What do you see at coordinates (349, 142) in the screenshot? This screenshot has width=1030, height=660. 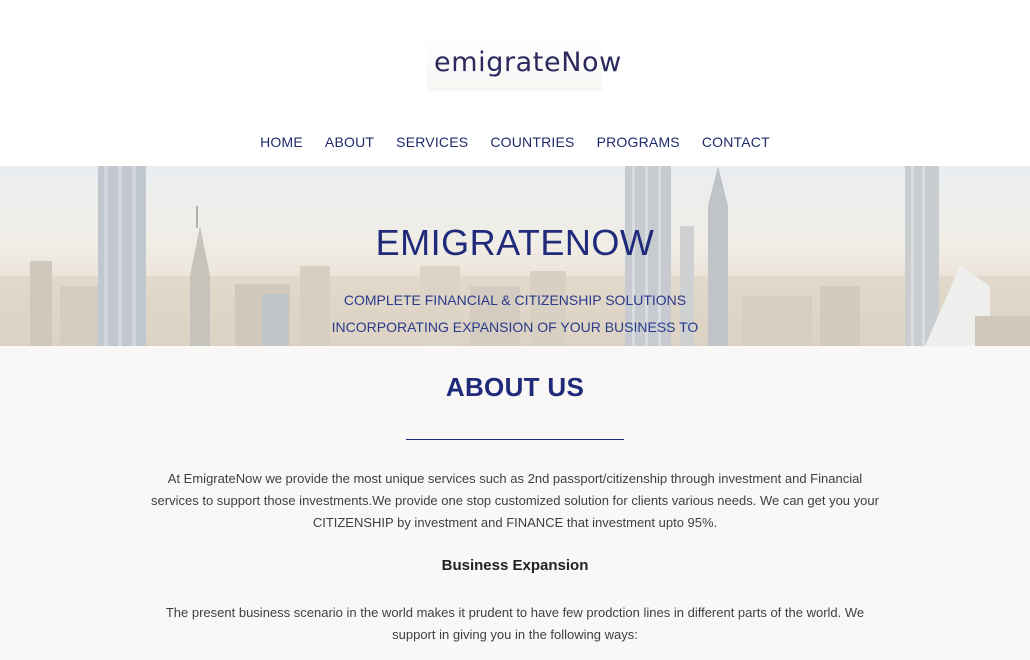 I see `nav-about: ABOUT` at bounding box center [349, 142].